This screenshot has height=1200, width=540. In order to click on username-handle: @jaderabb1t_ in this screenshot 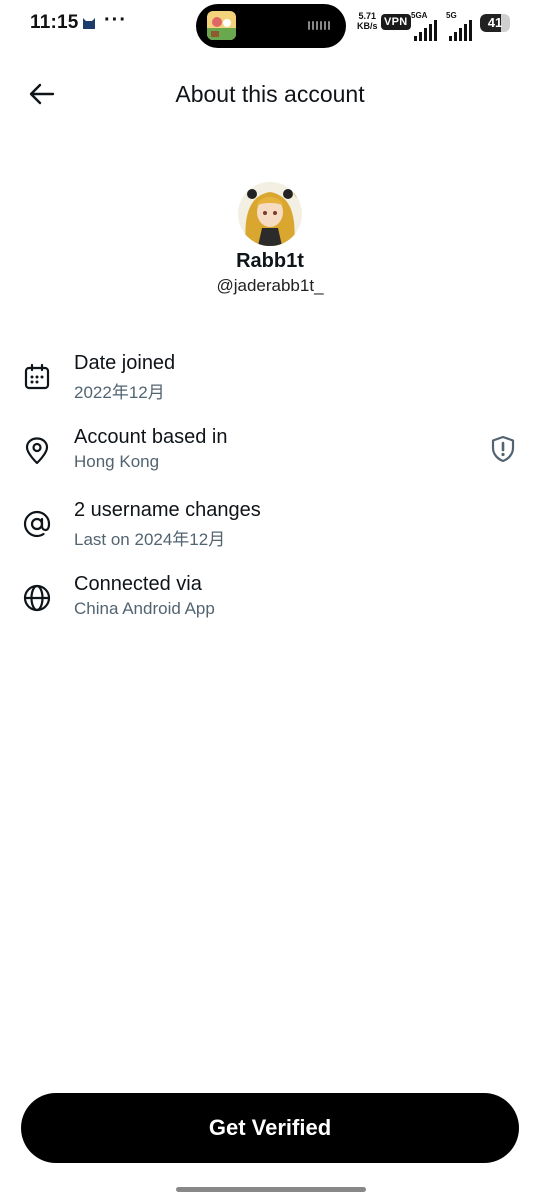, I will do `click(270, 285)`.